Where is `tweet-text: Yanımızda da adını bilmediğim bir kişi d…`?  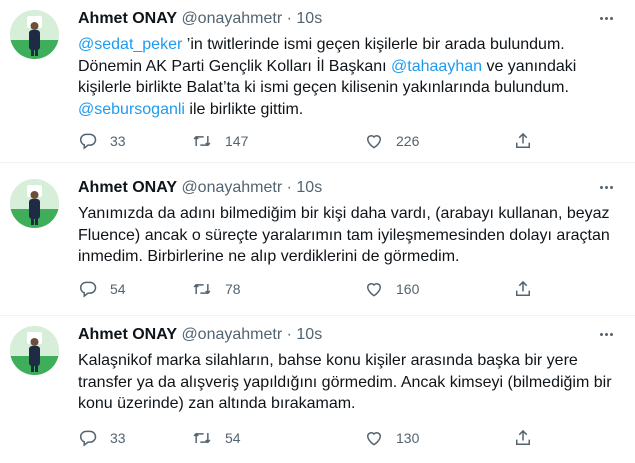
tweet-text: Yanımızda da adını bilmediğim bir kişi d… is located at coordinates (353, 235).